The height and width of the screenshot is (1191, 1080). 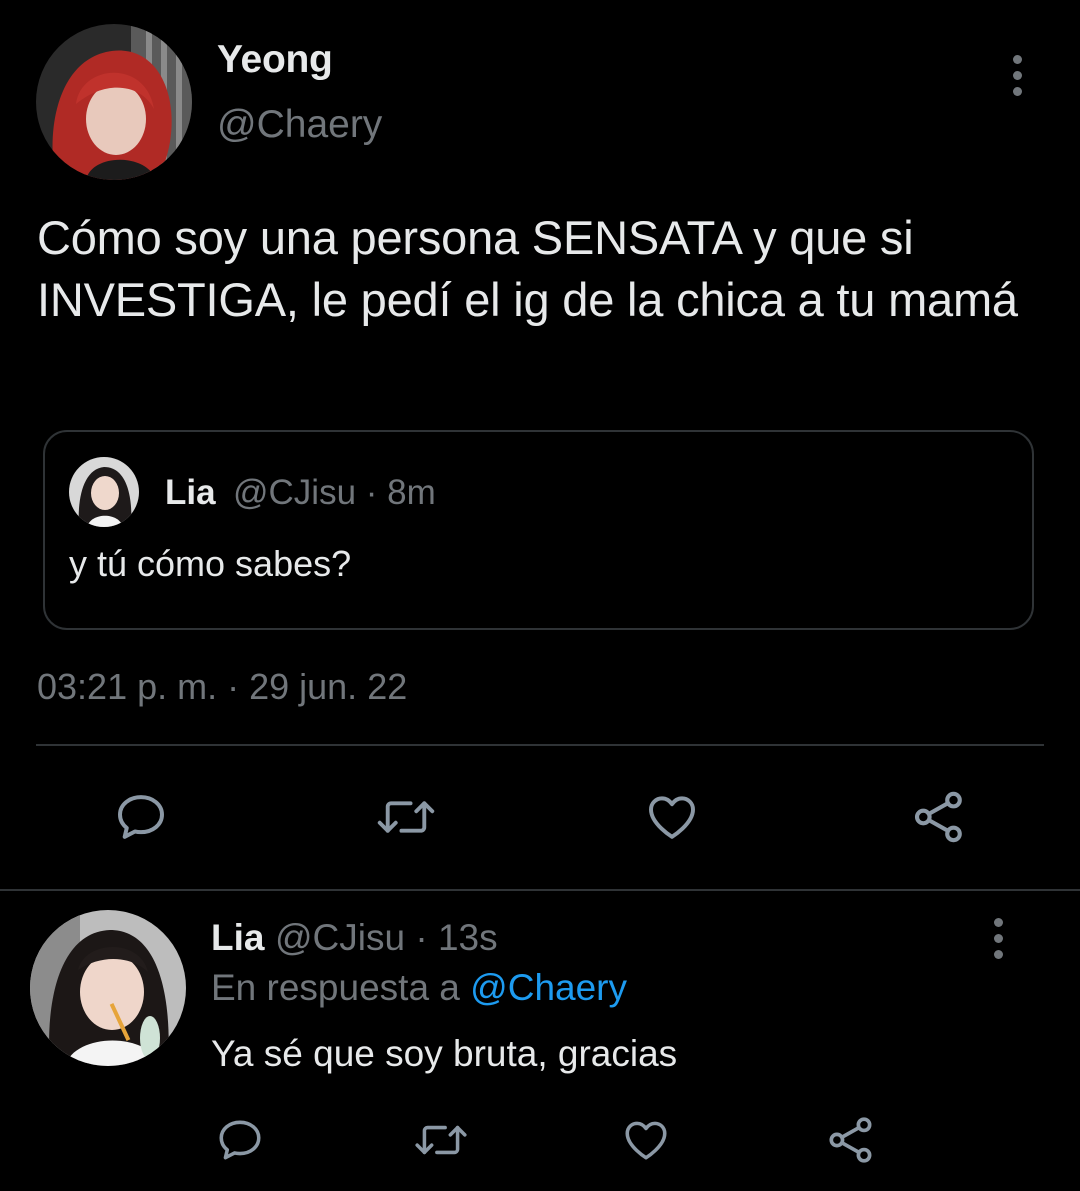 What do you see at coordinates (386, 938) in the screenshot?
I see `reply-author-meta: @CJisu · 13s` at bounding box center [386, 938].